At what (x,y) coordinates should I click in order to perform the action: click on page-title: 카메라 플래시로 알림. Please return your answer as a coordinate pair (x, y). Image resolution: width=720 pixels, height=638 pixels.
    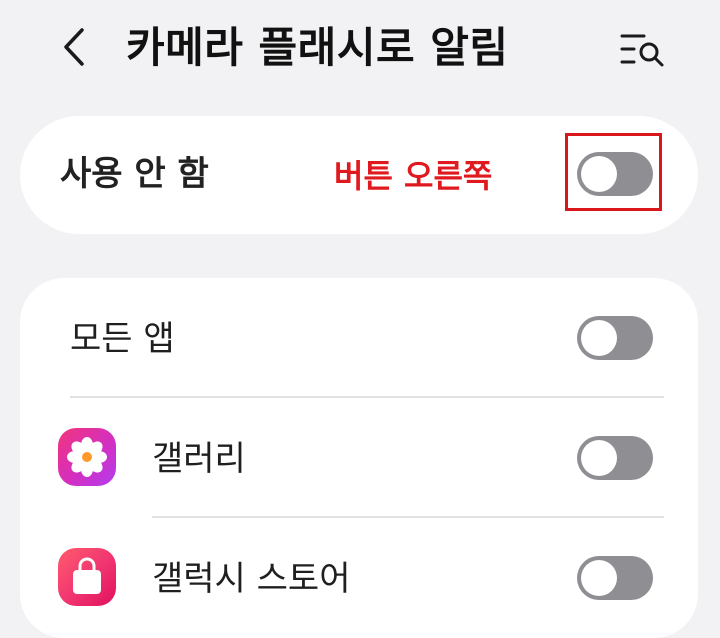
    Looking at the image, I should click on (317, 47).